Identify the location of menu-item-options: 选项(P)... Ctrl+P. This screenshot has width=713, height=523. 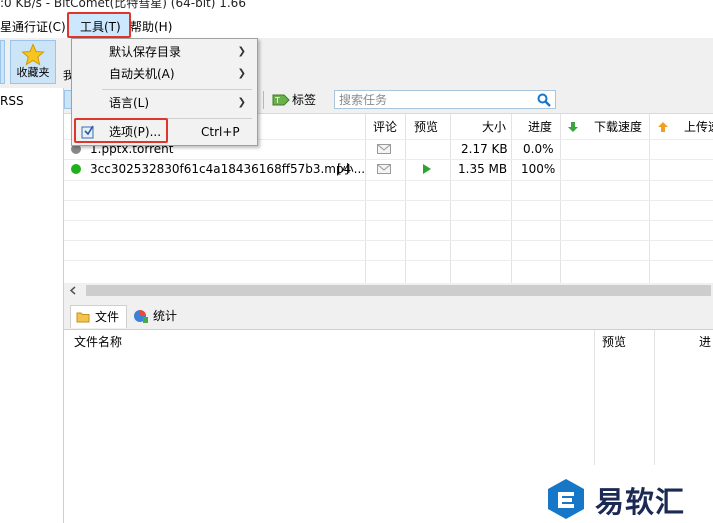
(164, 132).